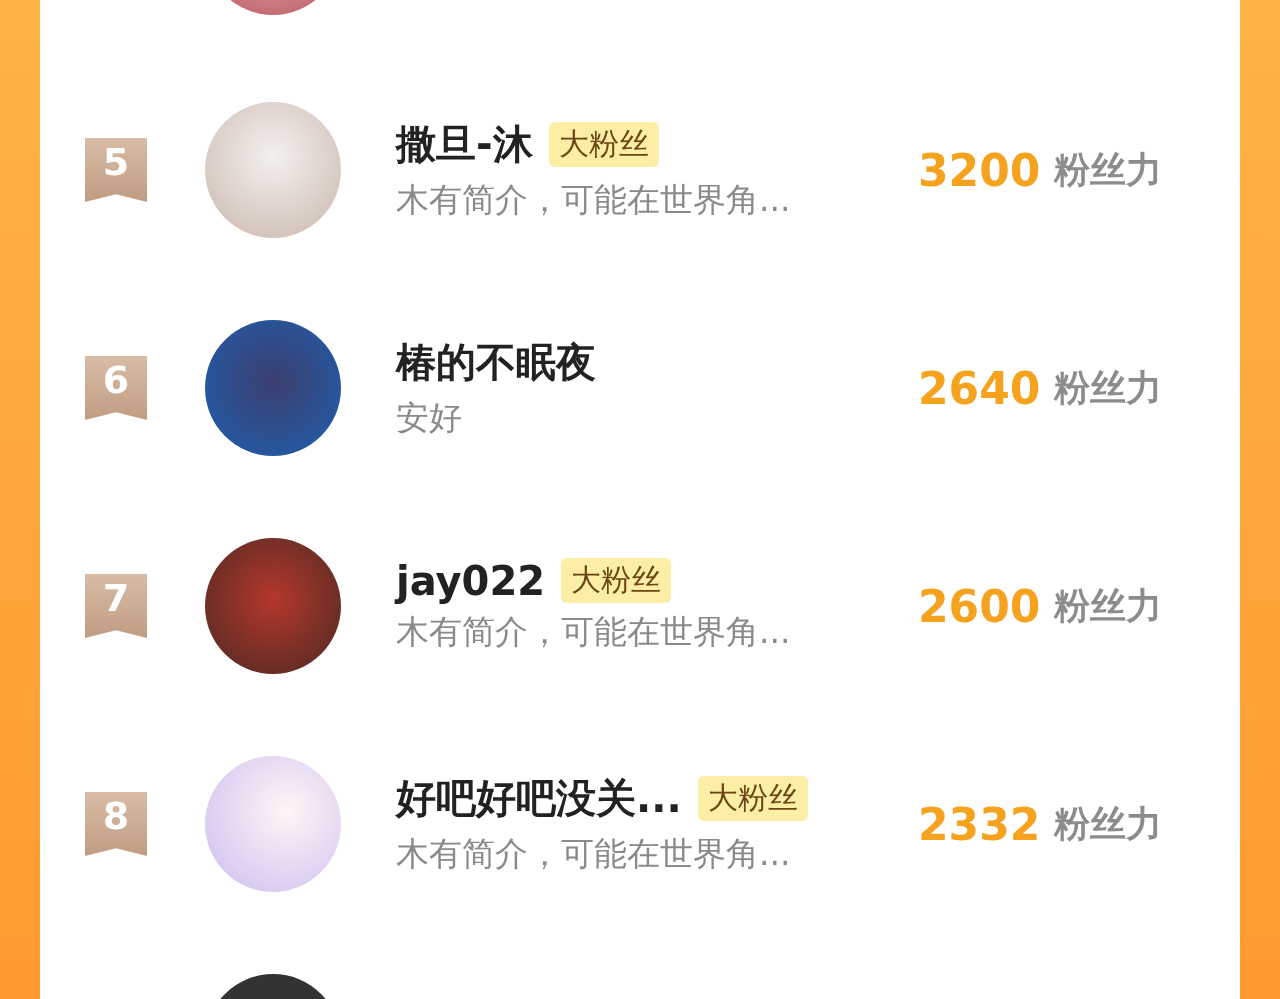 This screenshot has height=999, width=1280. What do you see at coordinates (979, 606) in the screenshot?
I see `fan-score: 2600` at bounding box center [979, 606].